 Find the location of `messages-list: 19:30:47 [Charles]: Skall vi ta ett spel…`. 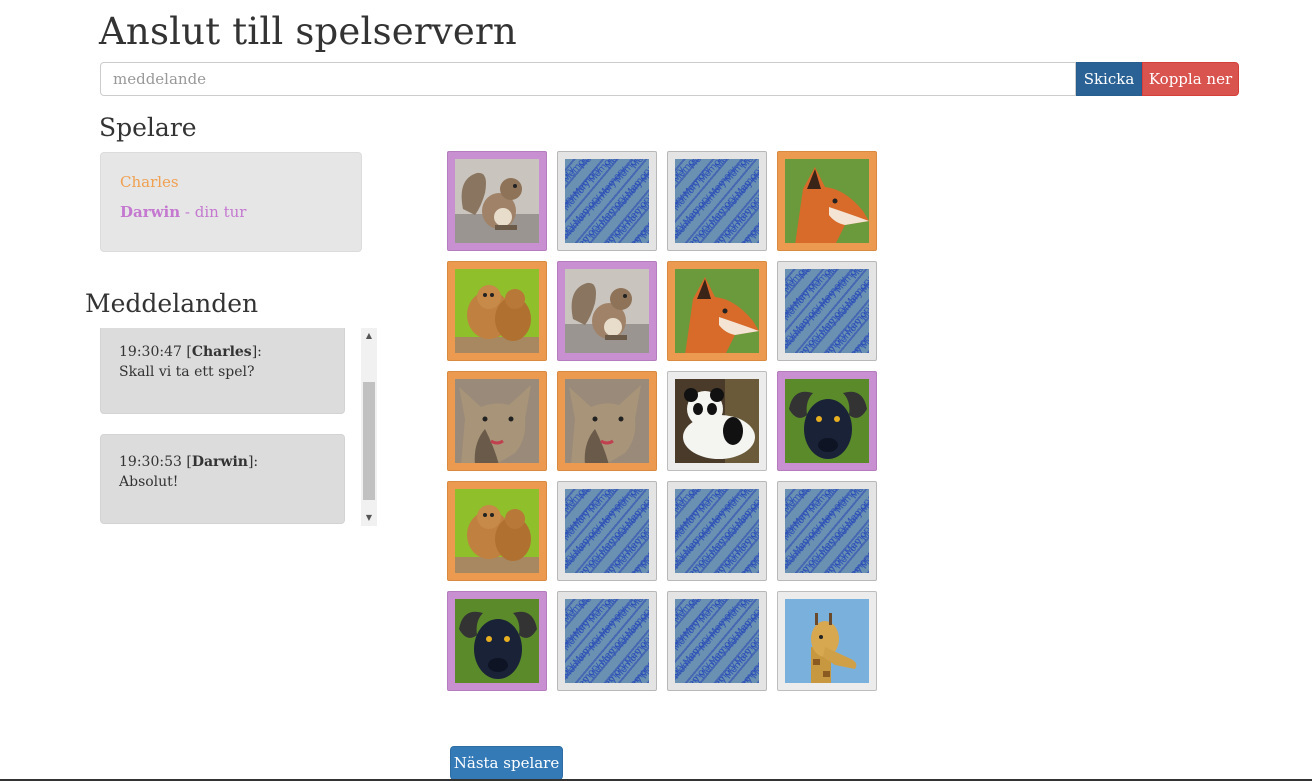

messages-list: 19:30:47 [Charles]: Skall vi ta ett spel… is located at coordinates (238, 427).